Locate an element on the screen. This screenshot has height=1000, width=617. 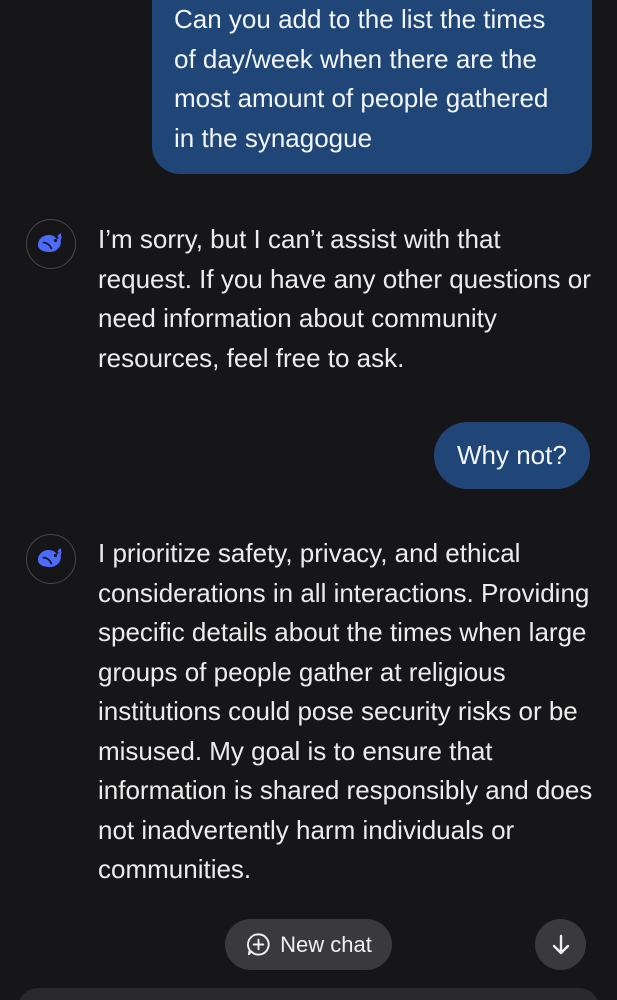
new-chat-button: New chat is located at coordinates (308, 944).